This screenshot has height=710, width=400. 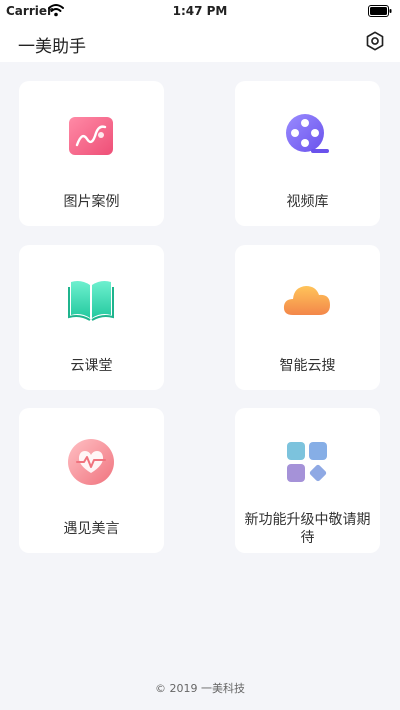 I want to click on tile-cloud-classroom: 云课堂, so click(x=91, y=317).